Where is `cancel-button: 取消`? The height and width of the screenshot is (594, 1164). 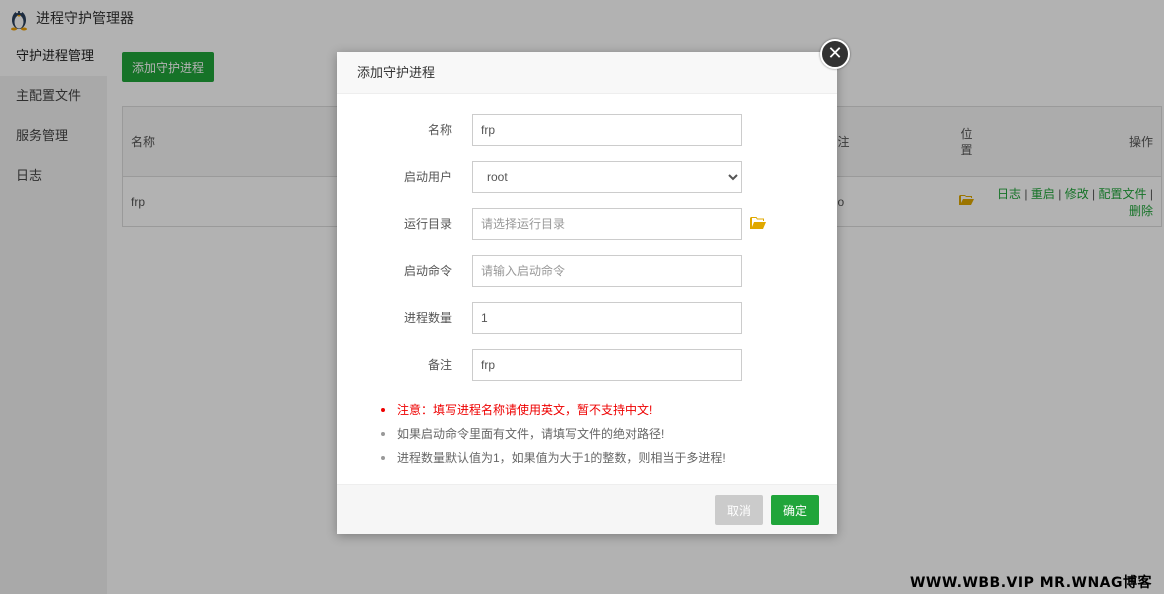
cancel-button: 取消 is located at coordinates (739, 510).